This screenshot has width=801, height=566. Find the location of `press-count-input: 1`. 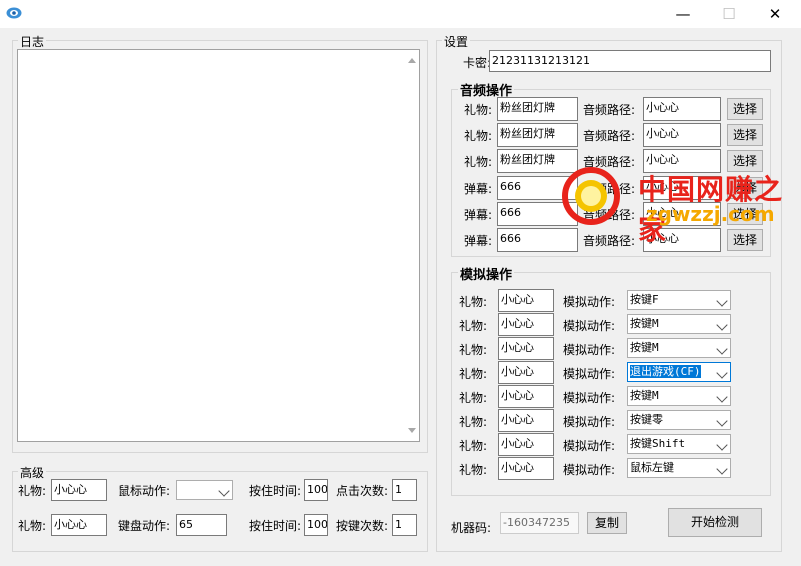

press-count-input: 1 is located at coordinates (404, 525).